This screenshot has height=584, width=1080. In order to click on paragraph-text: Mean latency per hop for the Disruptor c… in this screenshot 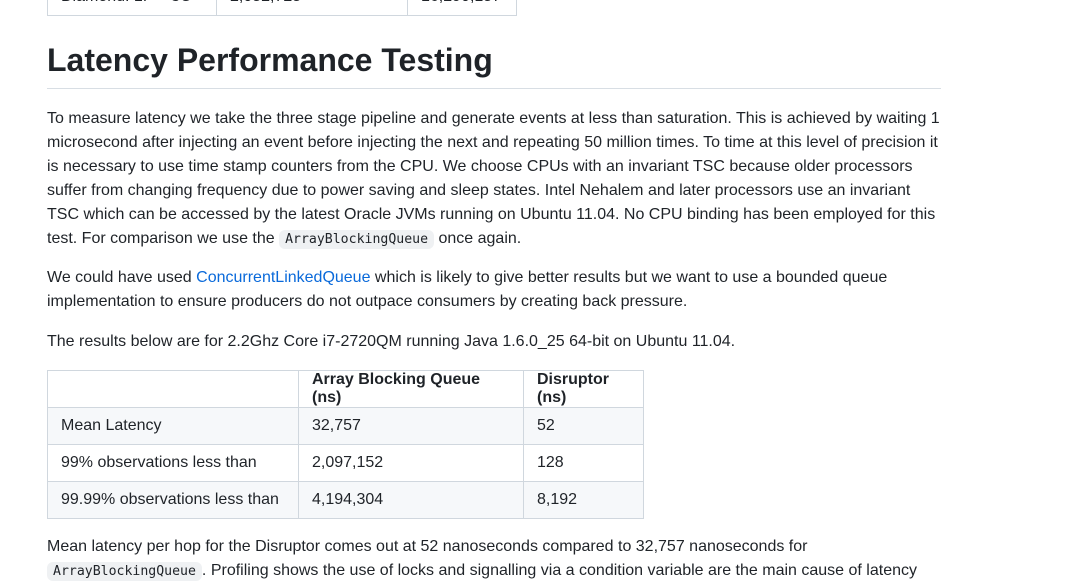, I will do `click(427, 546)`.